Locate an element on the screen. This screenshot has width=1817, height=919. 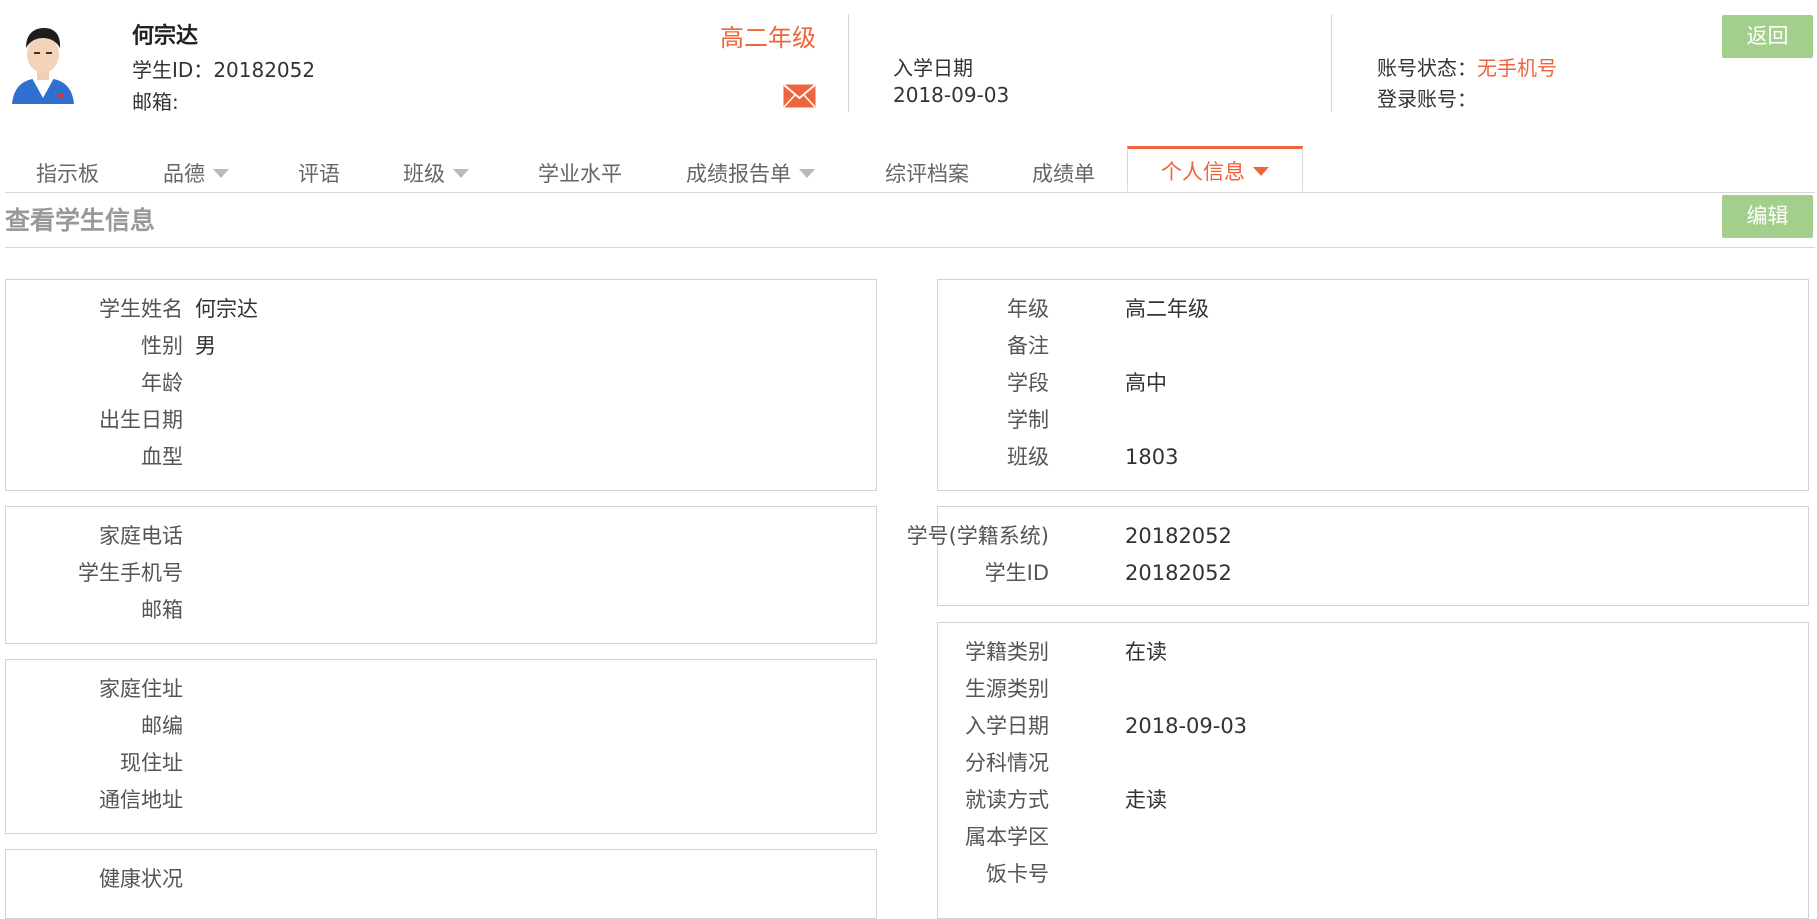
section-divider is located at coordinates (910, 247).